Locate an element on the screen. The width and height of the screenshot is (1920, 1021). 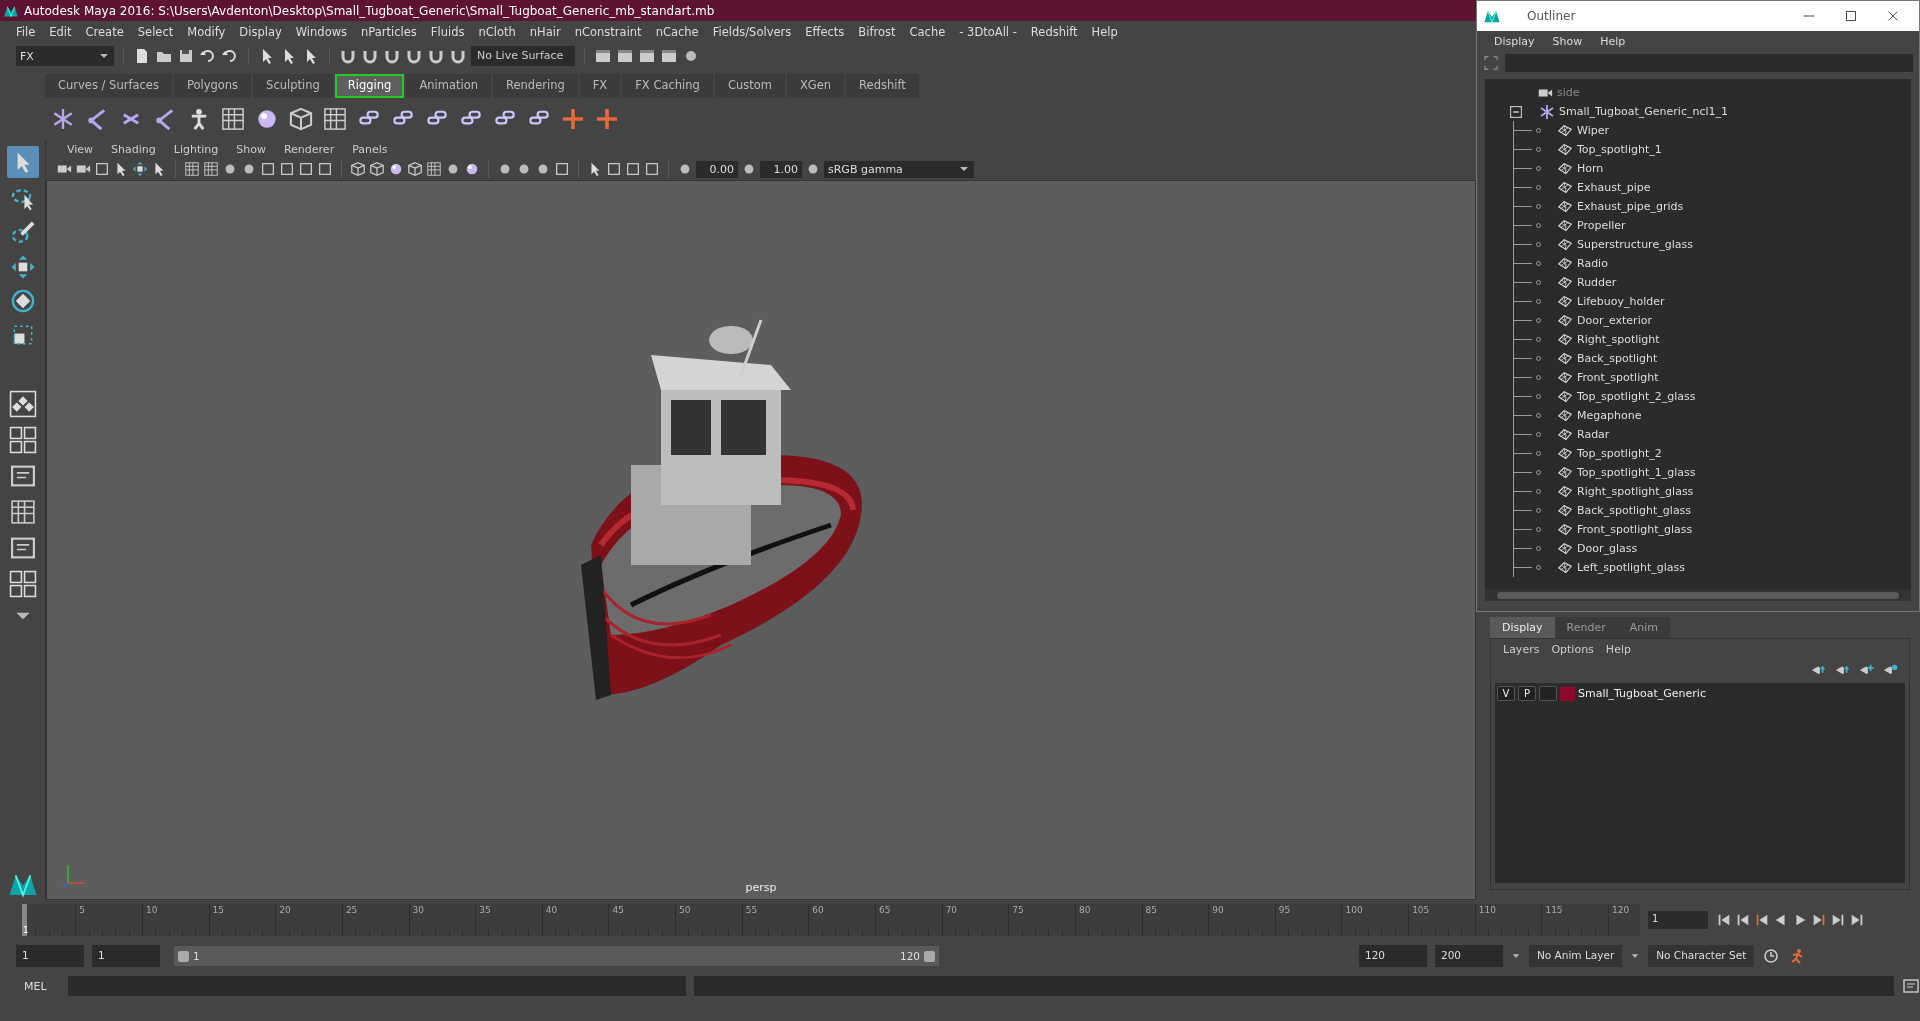
outliner-item: Left_spotlight_glass is located at coordinates (1631, 567).